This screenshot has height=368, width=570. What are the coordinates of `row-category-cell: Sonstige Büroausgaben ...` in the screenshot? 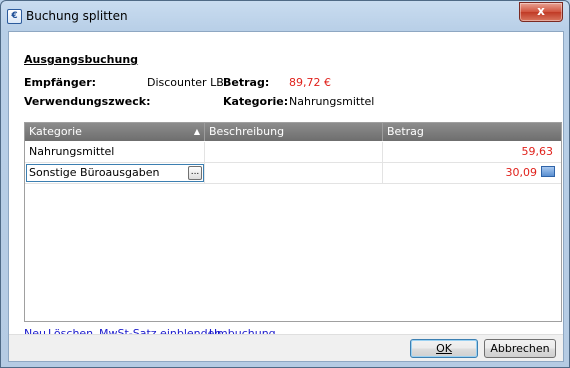 It's located at (115, 173).